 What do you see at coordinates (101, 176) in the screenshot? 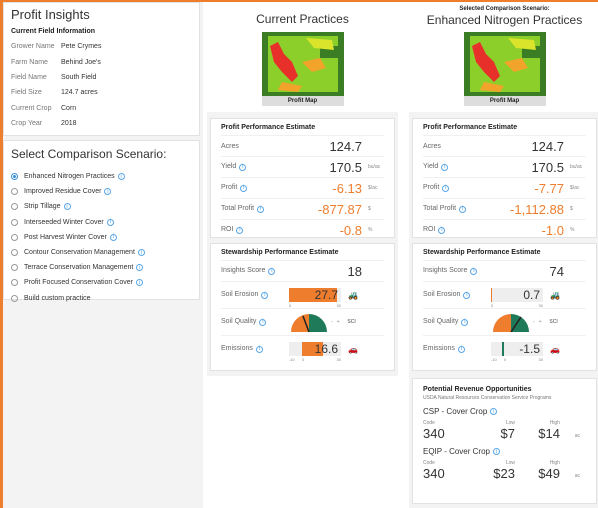
I see `scenario-option: Enhanced Nitrogen Practices i` at bounding box center [101, 176].